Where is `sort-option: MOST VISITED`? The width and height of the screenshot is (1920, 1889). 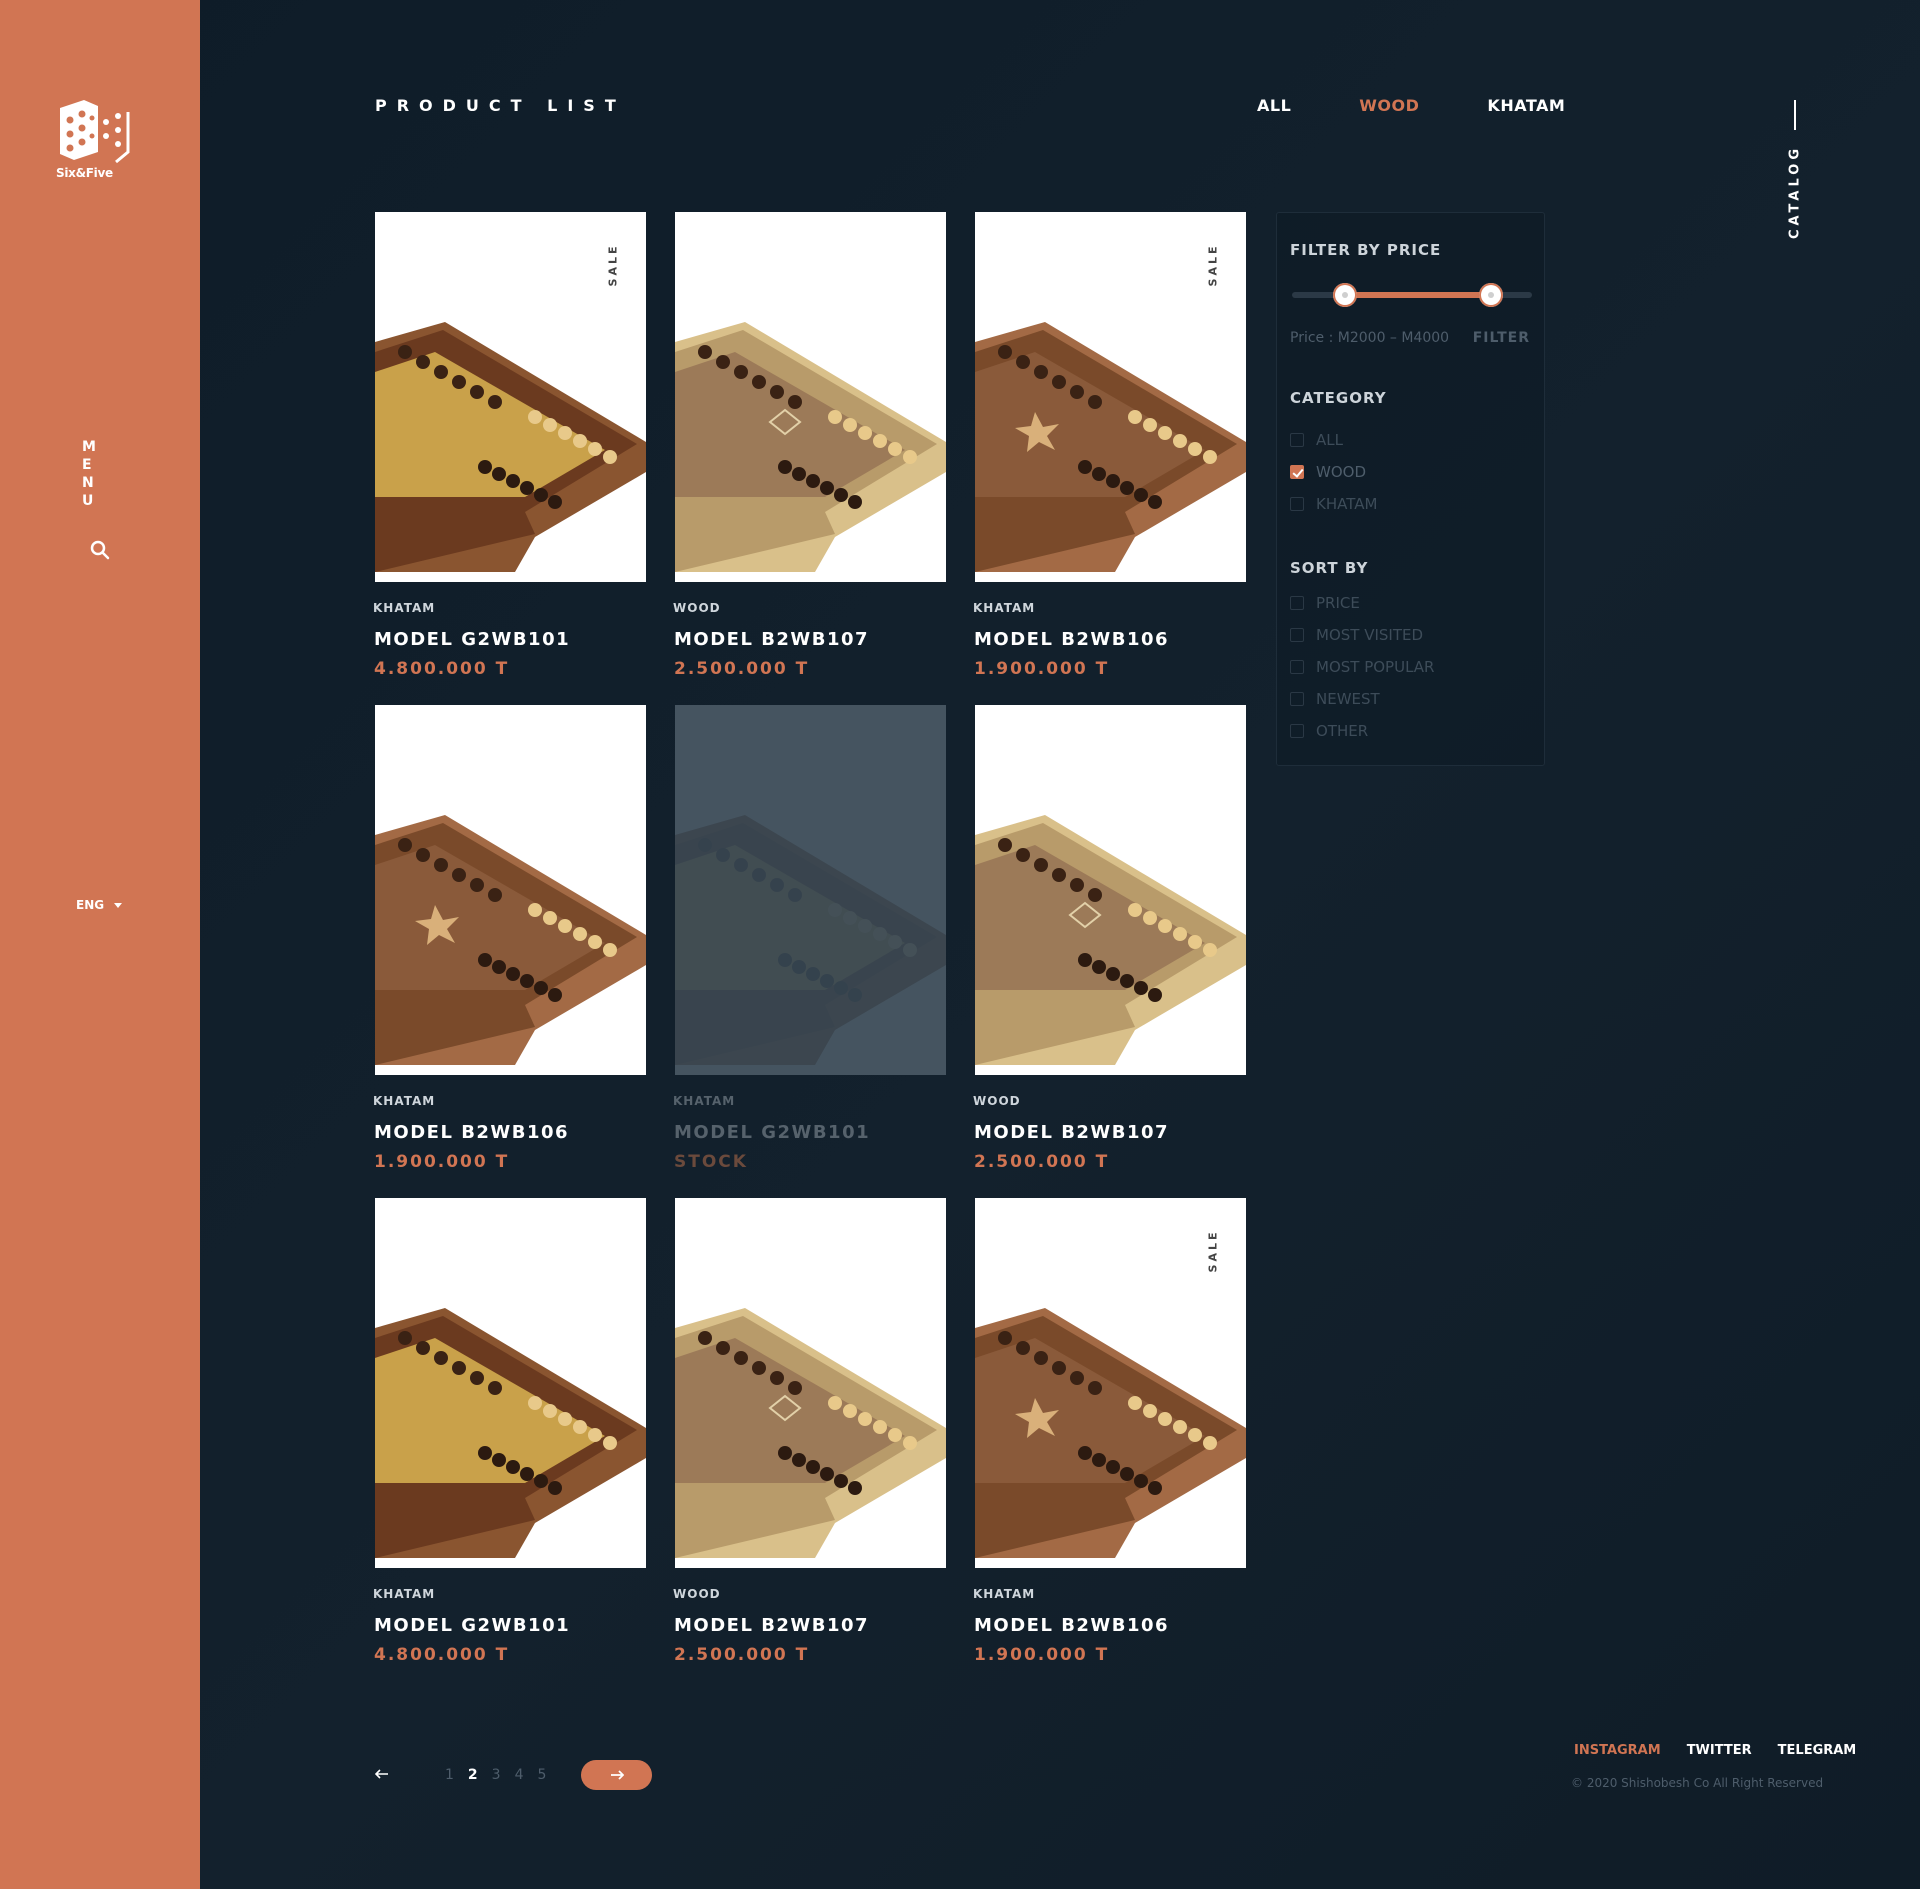 sort-option: MOST VISITED is located at coordinates (1356, 635).